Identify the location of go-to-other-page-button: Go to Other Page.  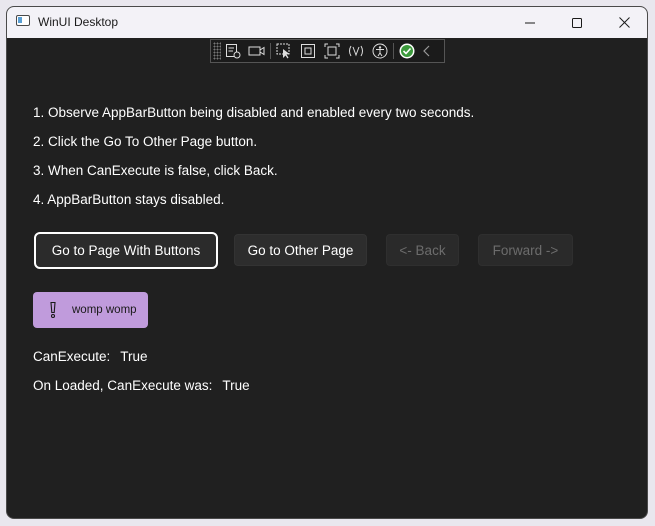
(300, 250).